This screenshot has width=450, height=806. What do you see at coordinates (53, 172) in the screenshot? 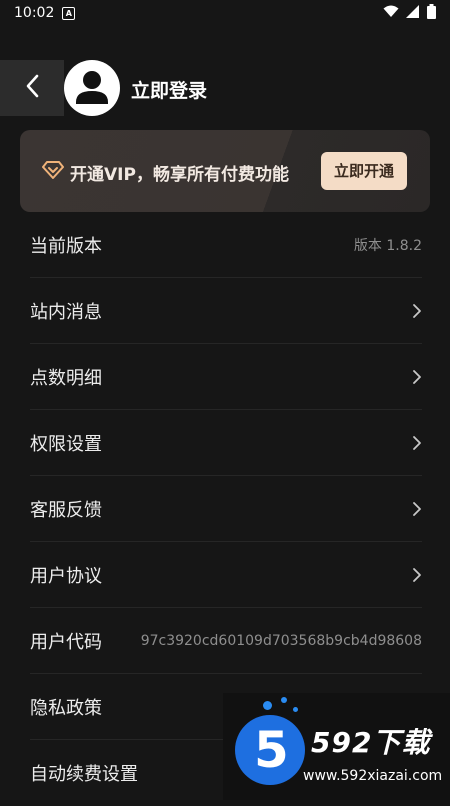
I see `diamond-icon` at bounding box center [53, 172].